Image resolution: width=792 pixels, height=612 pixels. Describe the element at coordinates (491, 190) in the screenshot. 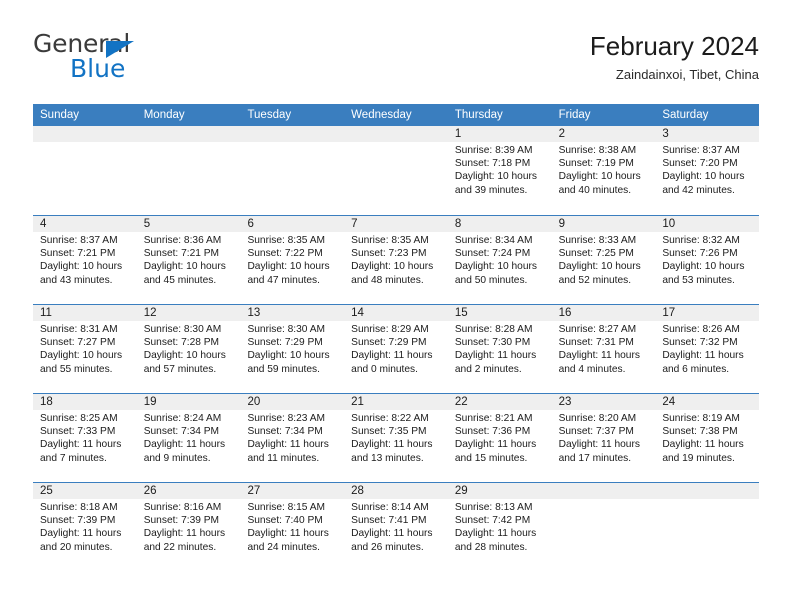

I see `daylight-duration-line2: and 39 minutes.` at that location.